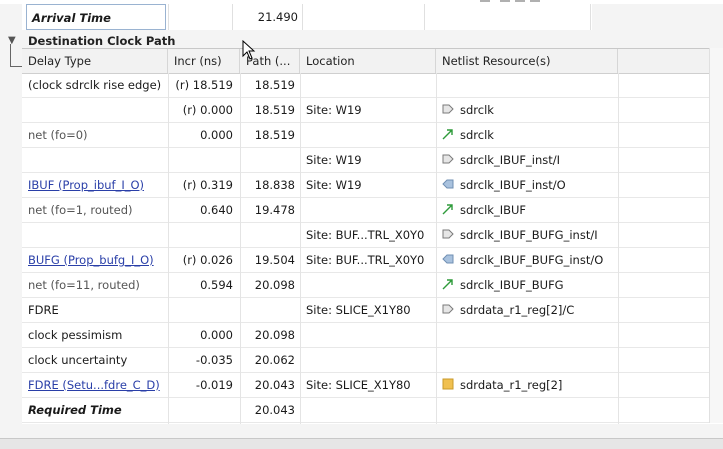 The image size is (723, 449). What do you see at coordinates (84, 285) in the screenshot?
I see `delay-type-text: net (fo=11, routed)` at bounding box center [84, 285].